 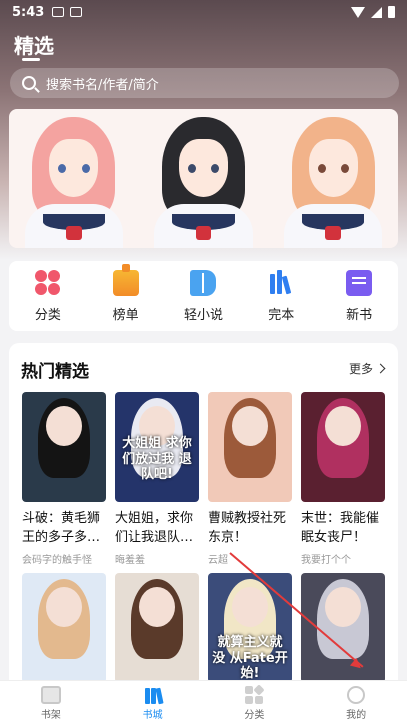 I want to click on book-card: 斗破：黄毛狮王的多子多… 会码字的触手怪, so click(x=64, y=479).